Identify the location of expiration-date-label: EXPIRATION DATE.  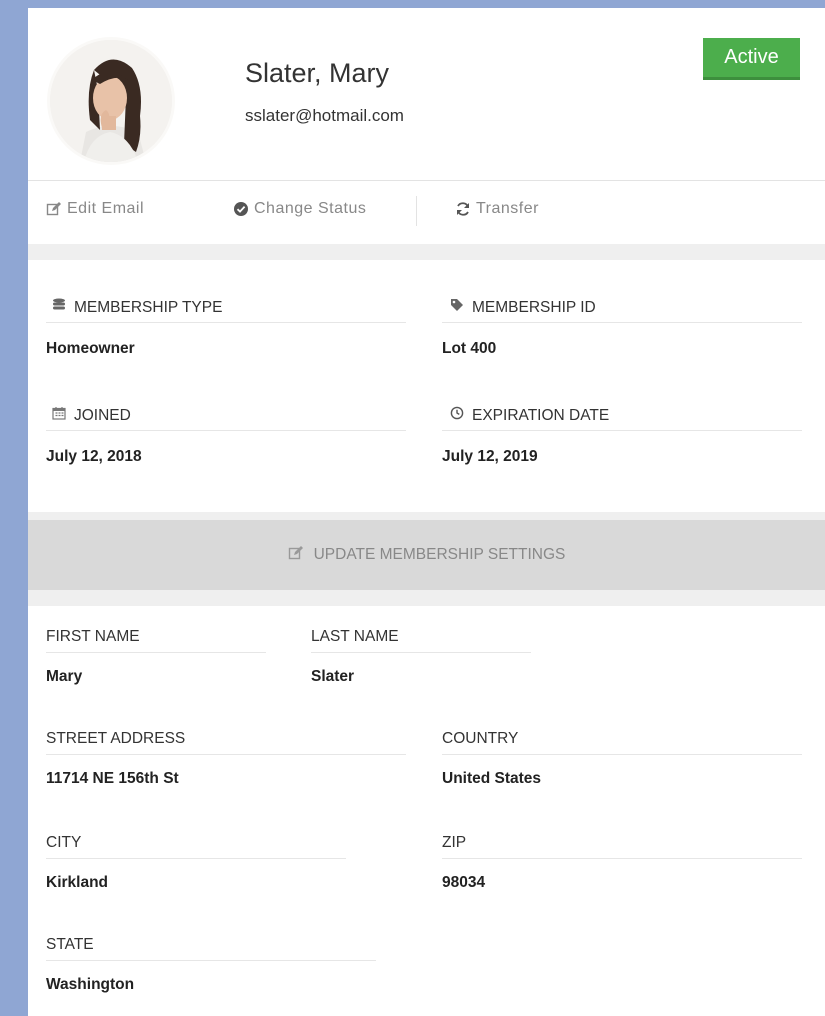
(529, 415).